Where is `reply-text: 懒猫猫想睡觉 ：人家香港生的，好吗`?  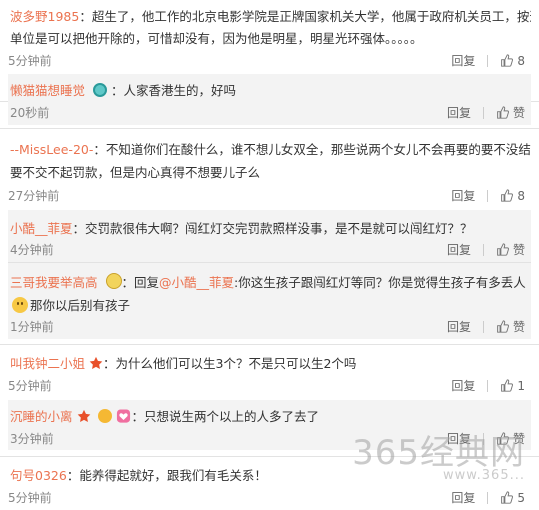
reply-text: 懒猫猫想睡觉 ：人家香港生的，好吗 is located at coordinates (123, 90).